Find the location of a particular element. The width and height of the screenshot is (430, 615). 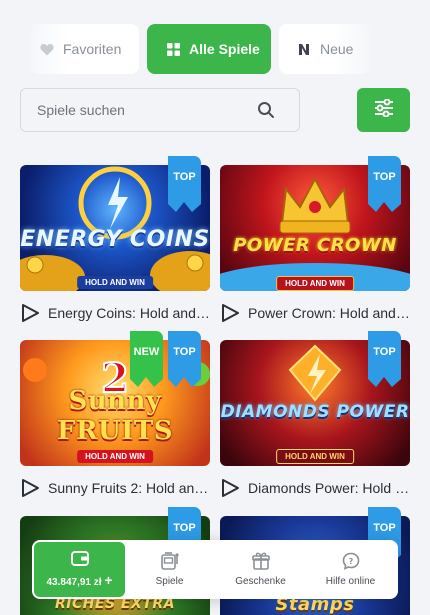

game-name: Energy Coins: Hold and Win is located at coordinates (129, 313).